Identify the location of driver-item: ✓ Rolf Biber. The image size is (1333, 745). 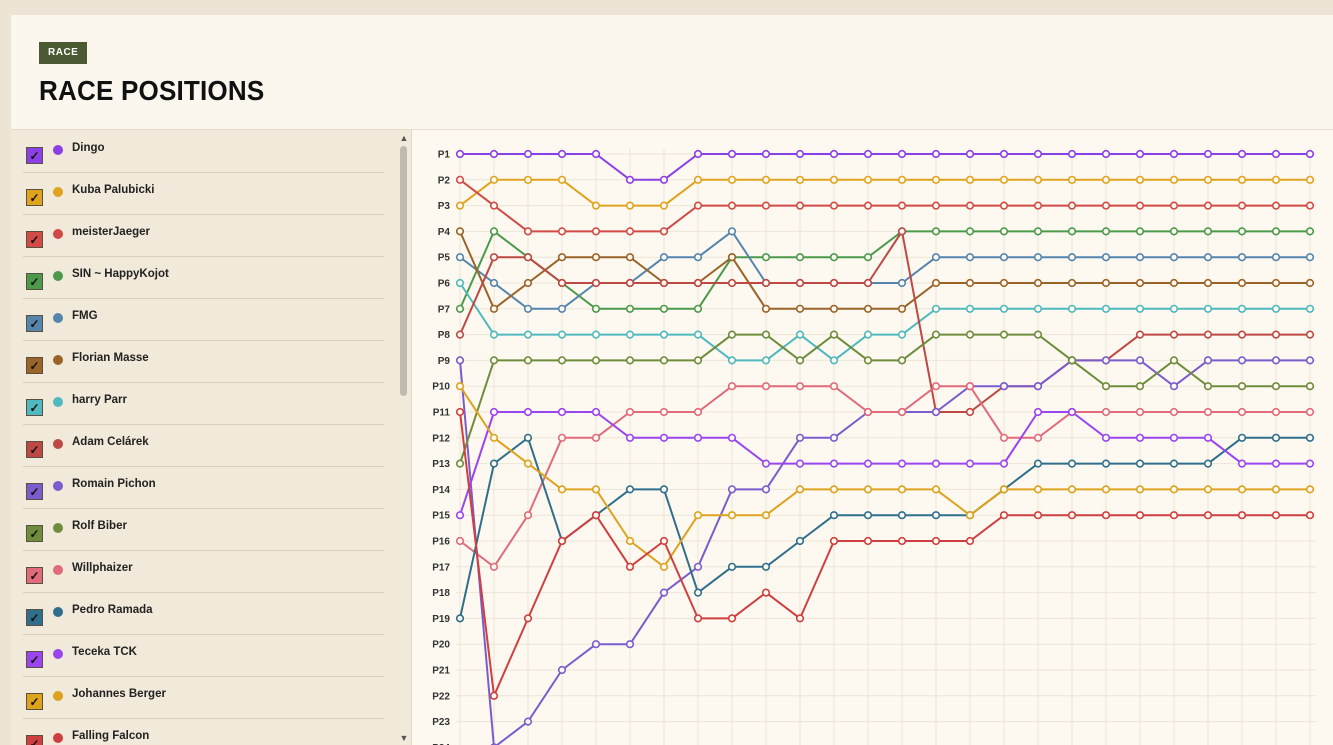
(203, 529).